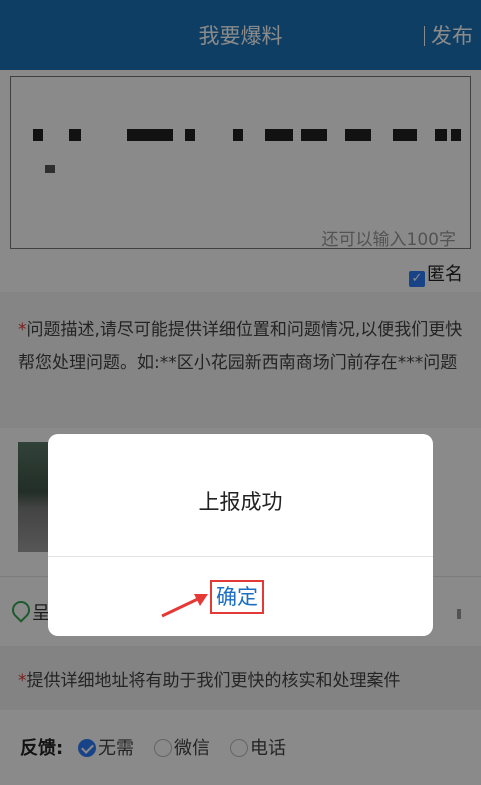 The height and width of the screenshot is (785, 481). Describe the element at coordinates (240, 556) in the screenshot. I see `dialog-divider` at that location.